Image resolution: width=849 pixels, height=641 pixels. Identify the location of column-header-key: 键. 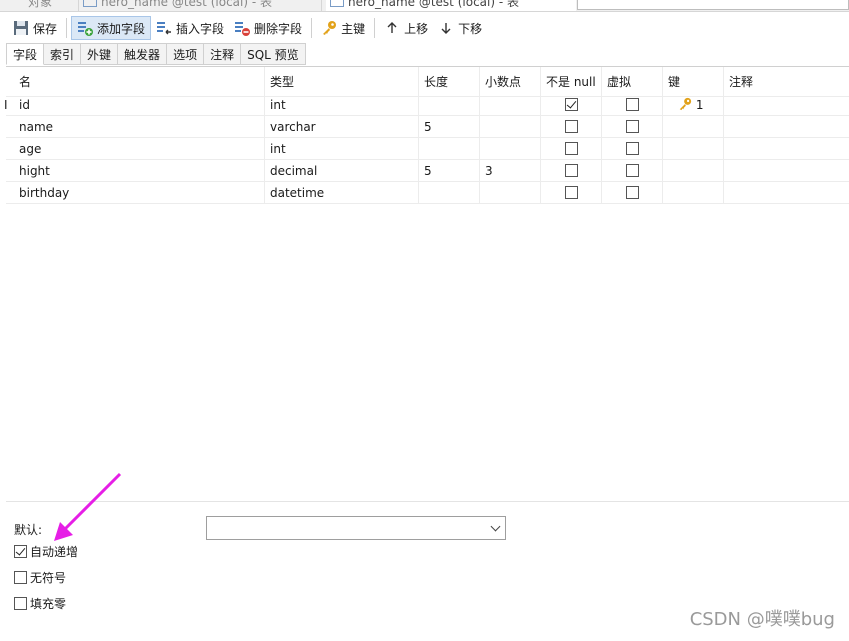
(693, 82).